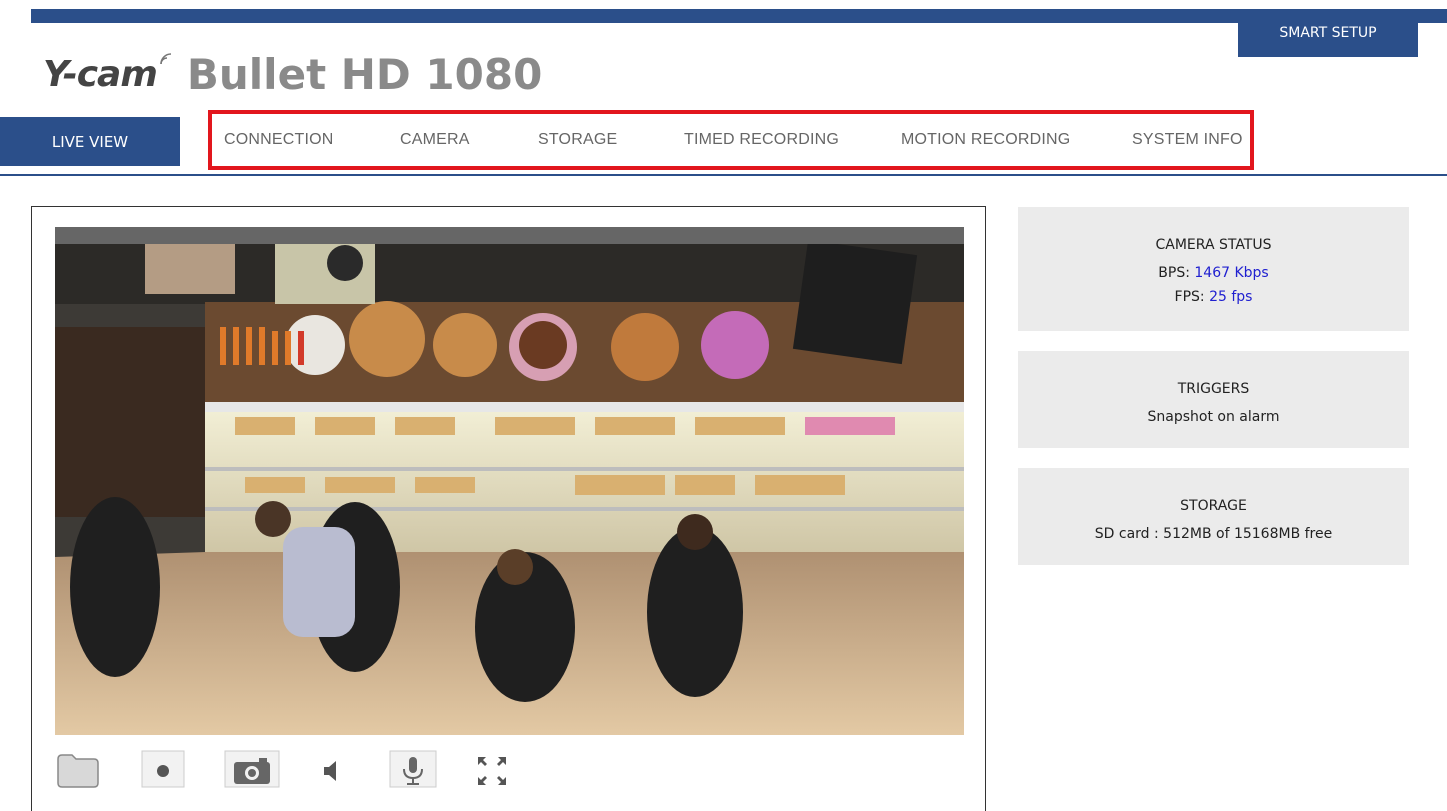  Describe the element at coordinates (739, 16) in the screenshot. I see `top-brand-bar` at that location.